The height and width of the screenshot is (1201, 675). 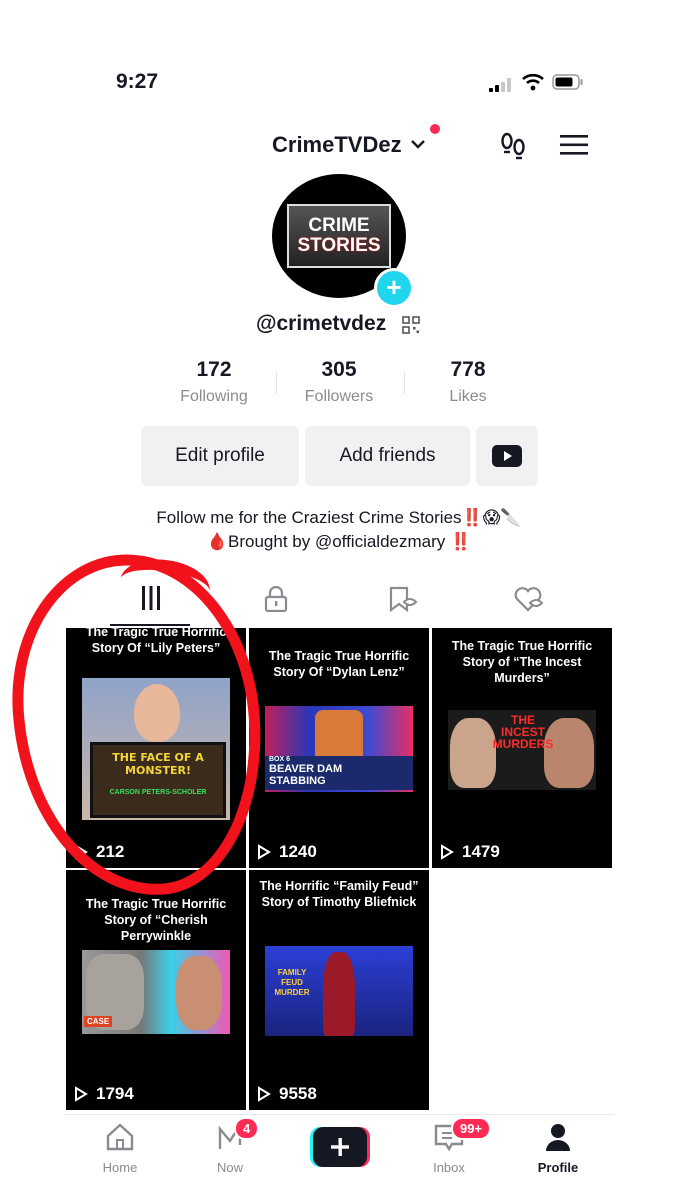 I want to click on footsteps-icon, so click(x=513, y=146).